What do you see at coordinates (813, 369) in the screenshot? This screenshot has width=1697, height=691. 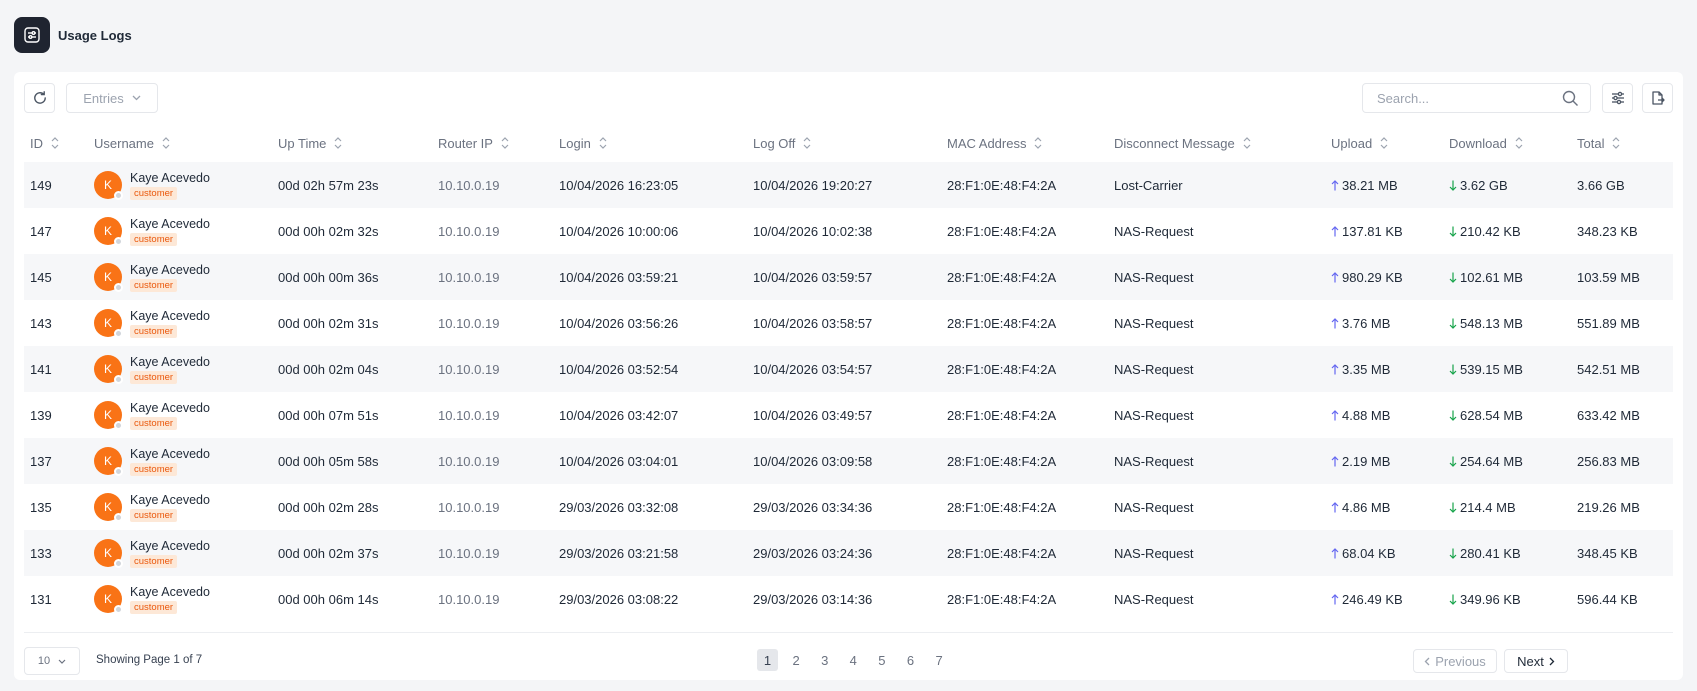 I see `cell-logoff: 10/04/2026 03:54:57` at bounding box center [813, 369].